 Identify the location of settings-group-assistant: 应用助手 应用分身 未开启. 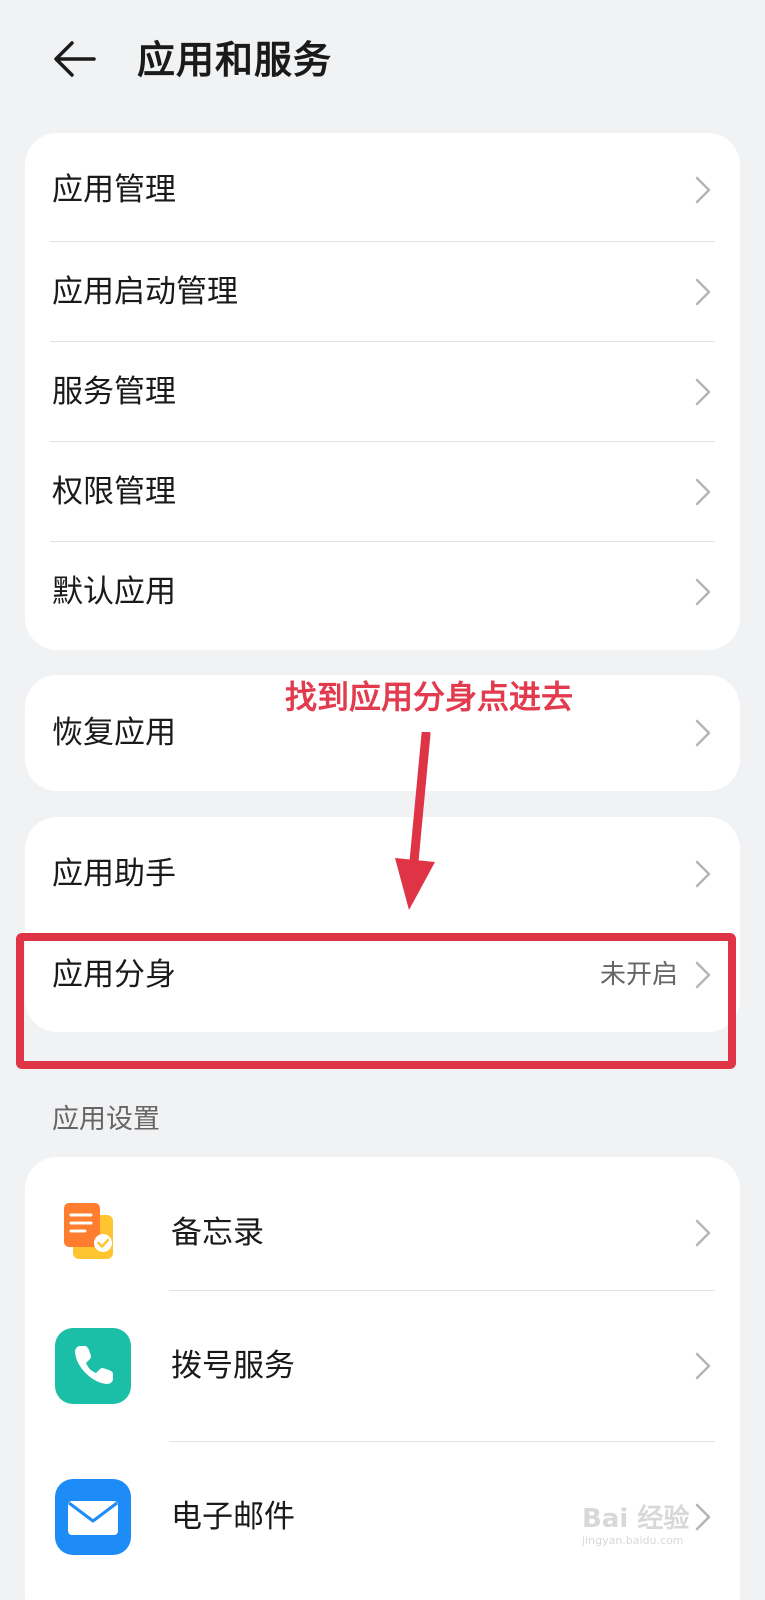
(382, 924).